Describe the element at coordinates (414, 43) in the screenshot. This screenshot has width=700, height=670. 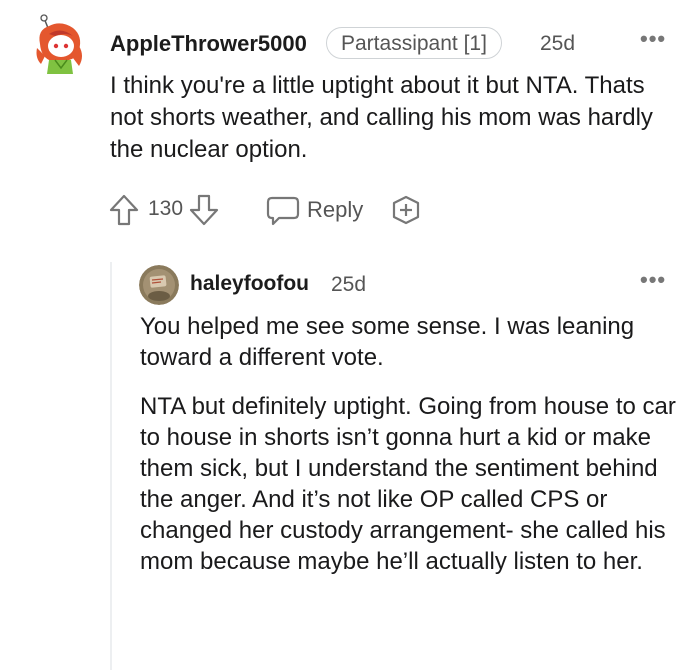
I see `user-flair: Partassipant [1]` at that location.